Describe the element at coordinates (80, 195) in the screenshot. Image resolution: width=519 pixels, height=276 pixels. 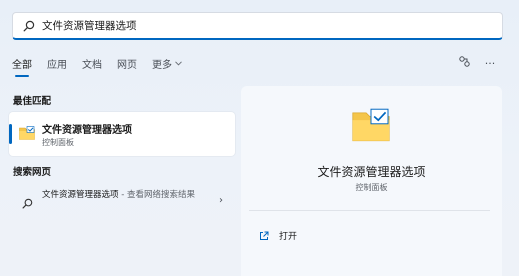
I see `web-search-query: 文件资源管理器选项` at that location.